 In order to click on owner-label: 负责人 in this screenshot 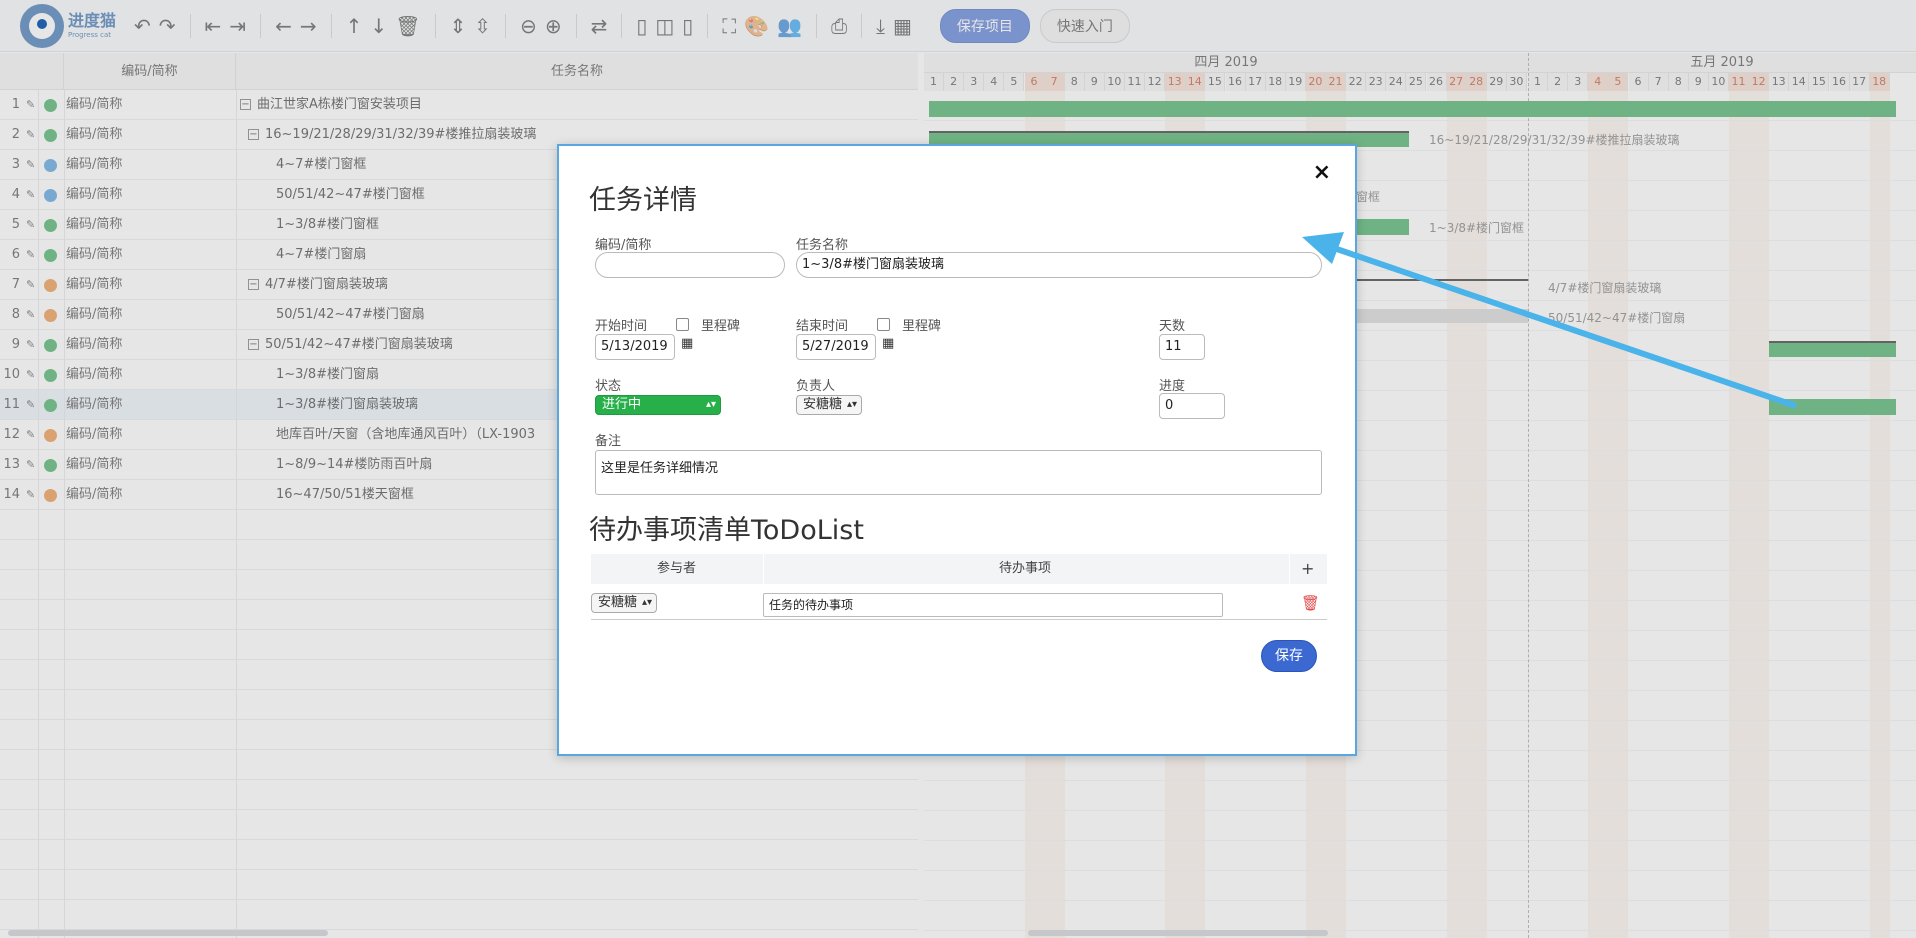, I will do `click(816, 386)`.